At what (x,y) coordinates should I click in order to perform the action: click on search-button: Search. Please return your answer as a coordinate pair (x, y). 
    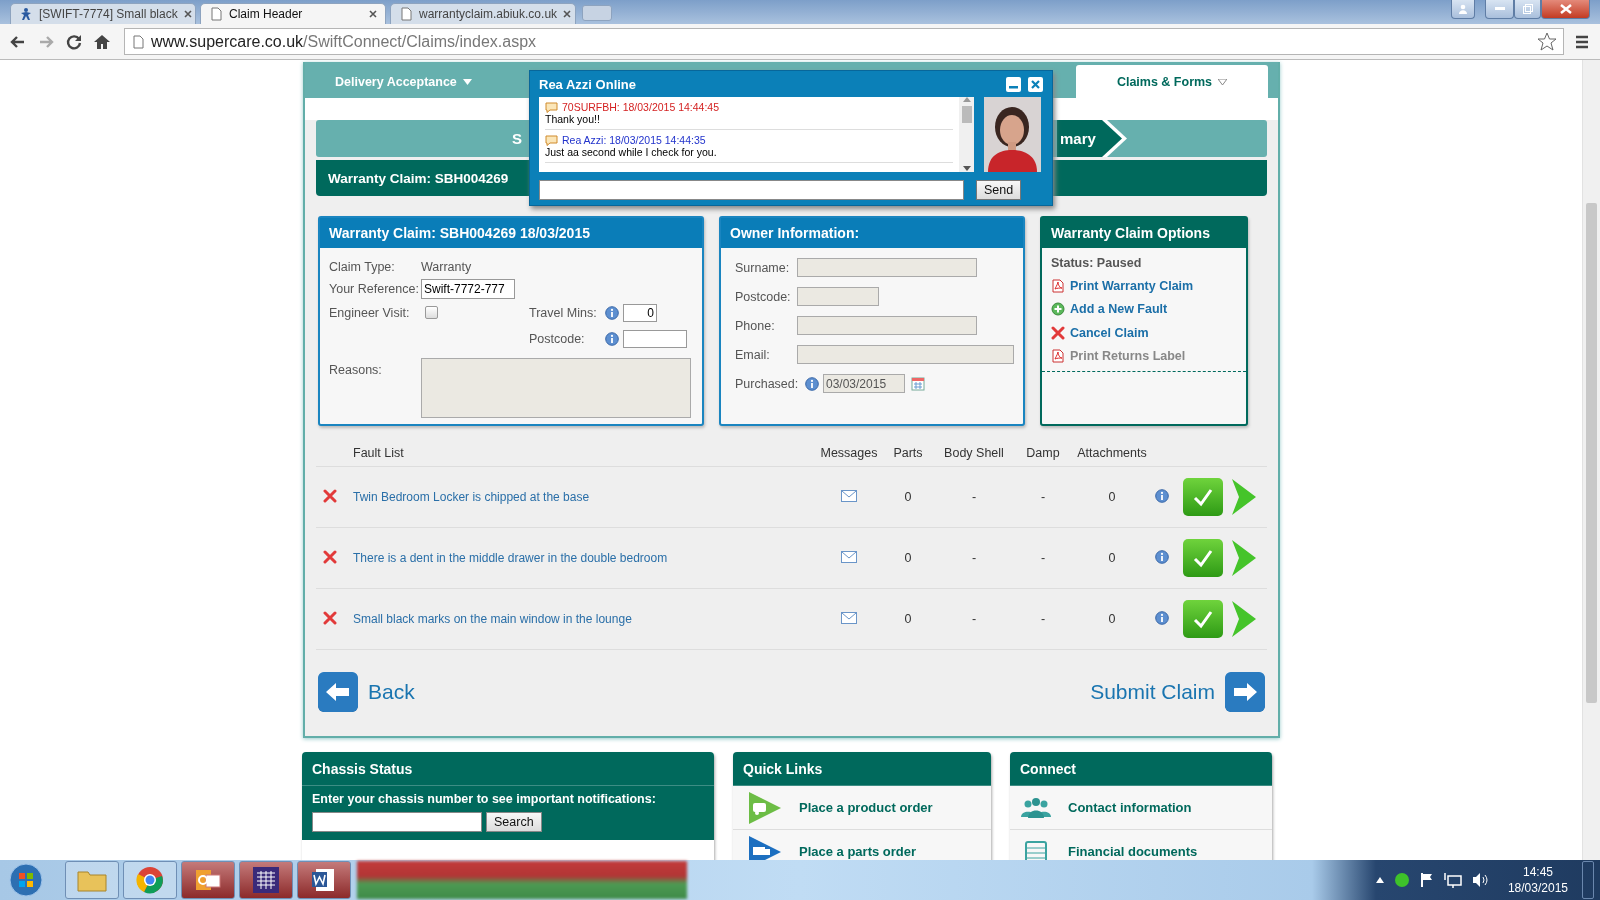
    Looking at the image, I should click on (514, 822).